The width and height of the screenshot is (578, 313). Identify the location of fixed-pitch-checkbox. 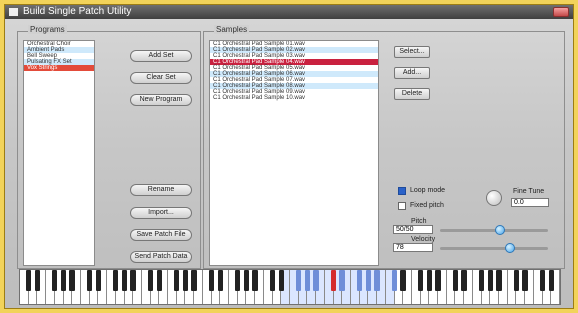
(402, 206).